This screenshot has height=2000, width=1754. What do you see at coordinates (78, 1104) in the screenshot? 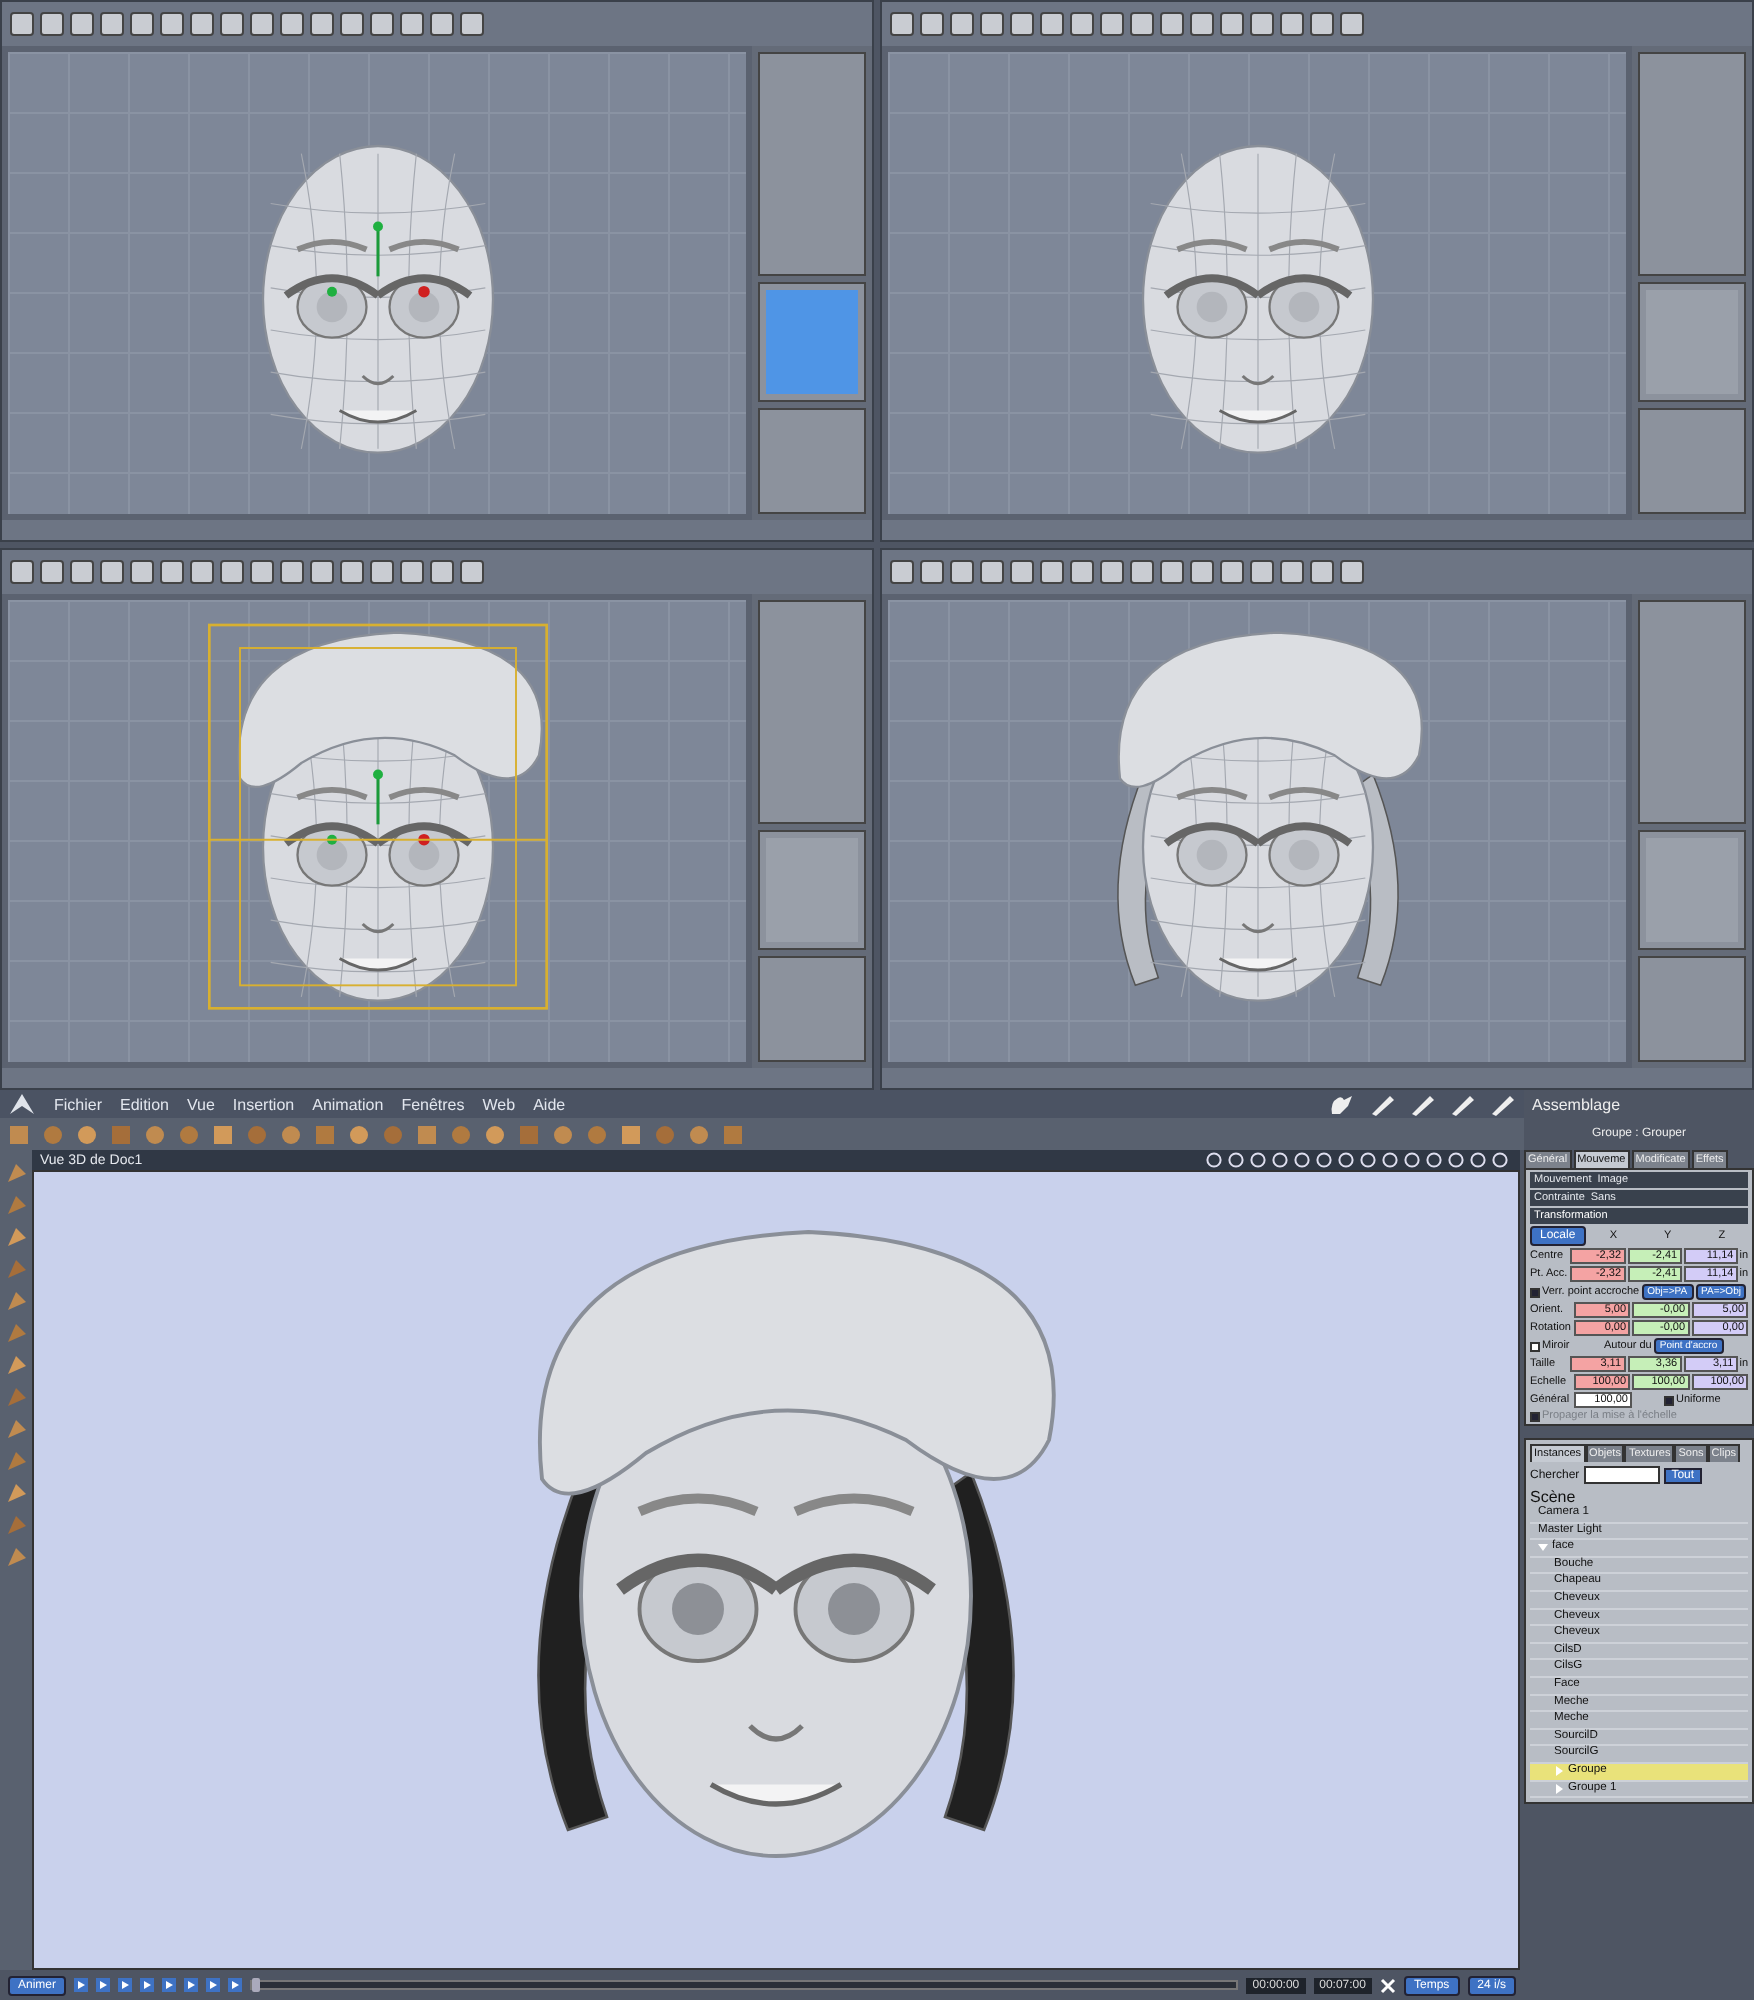
I see `menu-item: Fichier` at bounding box center [78, 1104].